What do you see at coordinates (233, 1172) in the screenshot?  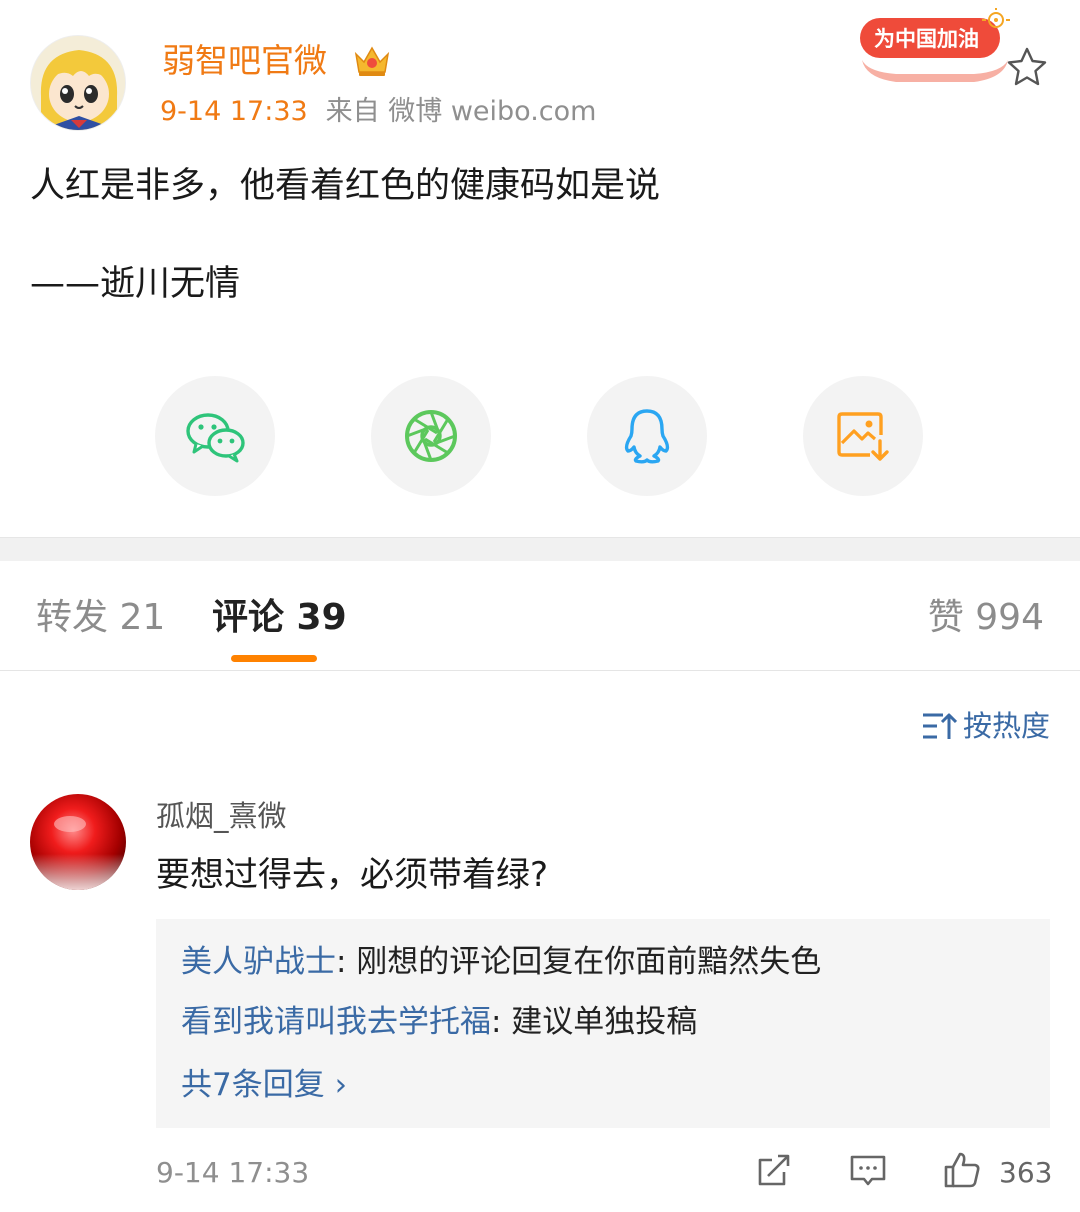 I see `comment-time: 9-14 17:33` at bounding box center [233, 1172].